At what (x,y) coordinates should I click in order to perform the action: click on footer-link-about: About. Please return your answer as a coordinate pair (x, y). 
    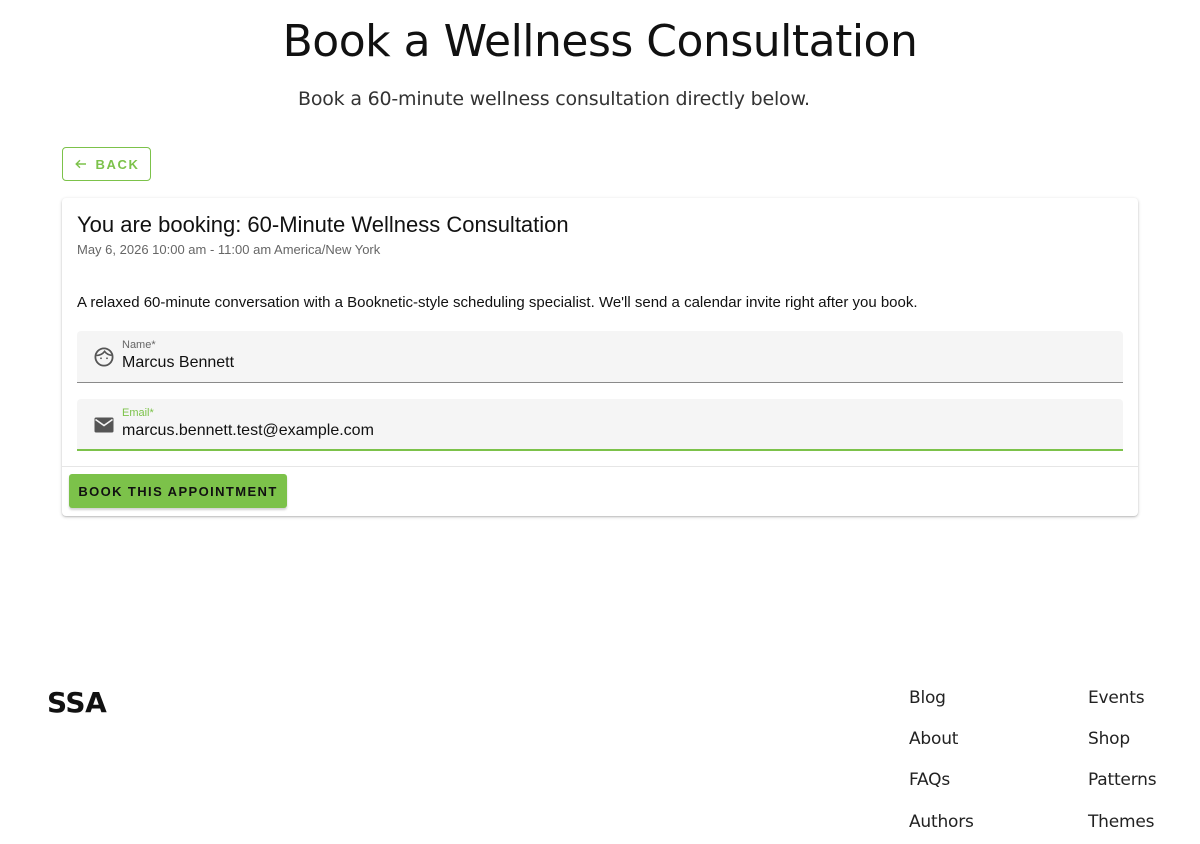
    Looking at the image, I should click on (933, 739).